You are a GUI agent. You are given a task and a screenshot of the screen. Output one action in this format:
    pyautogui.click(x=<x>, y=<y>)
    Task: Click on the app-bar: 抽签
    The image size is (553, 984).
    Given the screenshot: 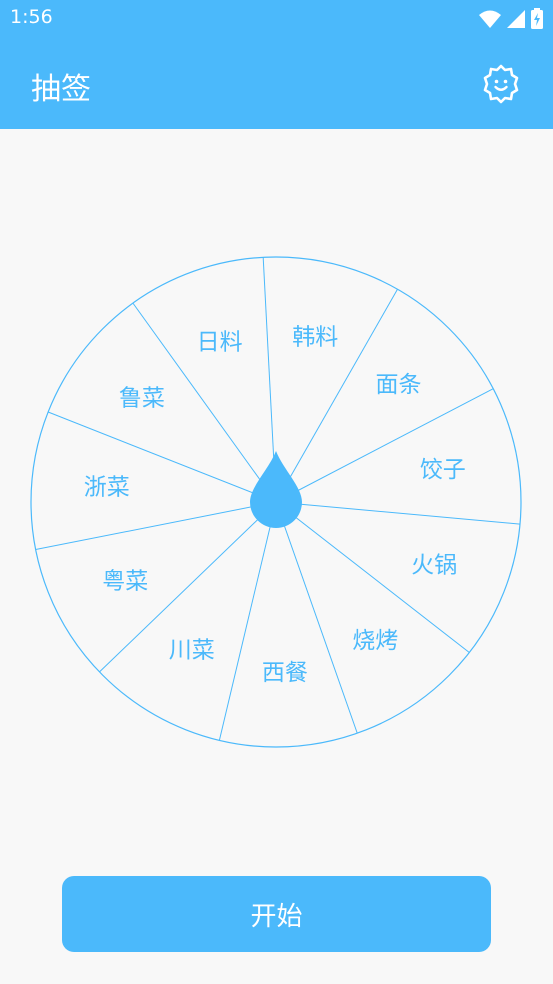 What is the action you would take?
    pyautogui.click(x=276, y=83)
    